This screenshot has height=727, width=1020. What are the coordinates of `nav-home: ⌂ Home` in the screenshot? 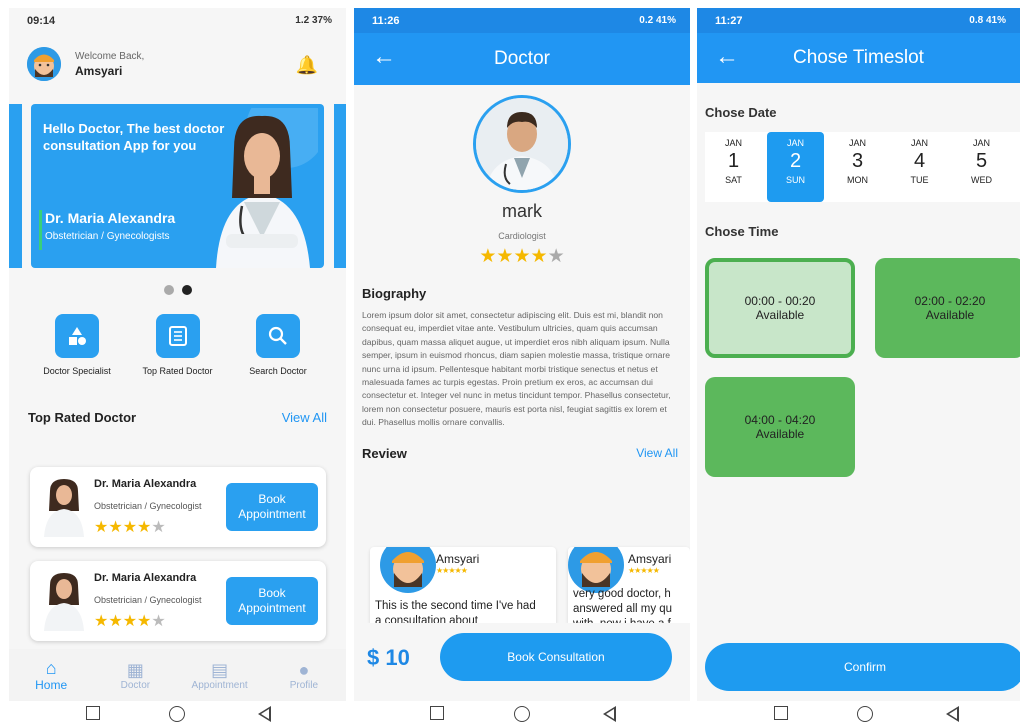 It's located at (51, 675).